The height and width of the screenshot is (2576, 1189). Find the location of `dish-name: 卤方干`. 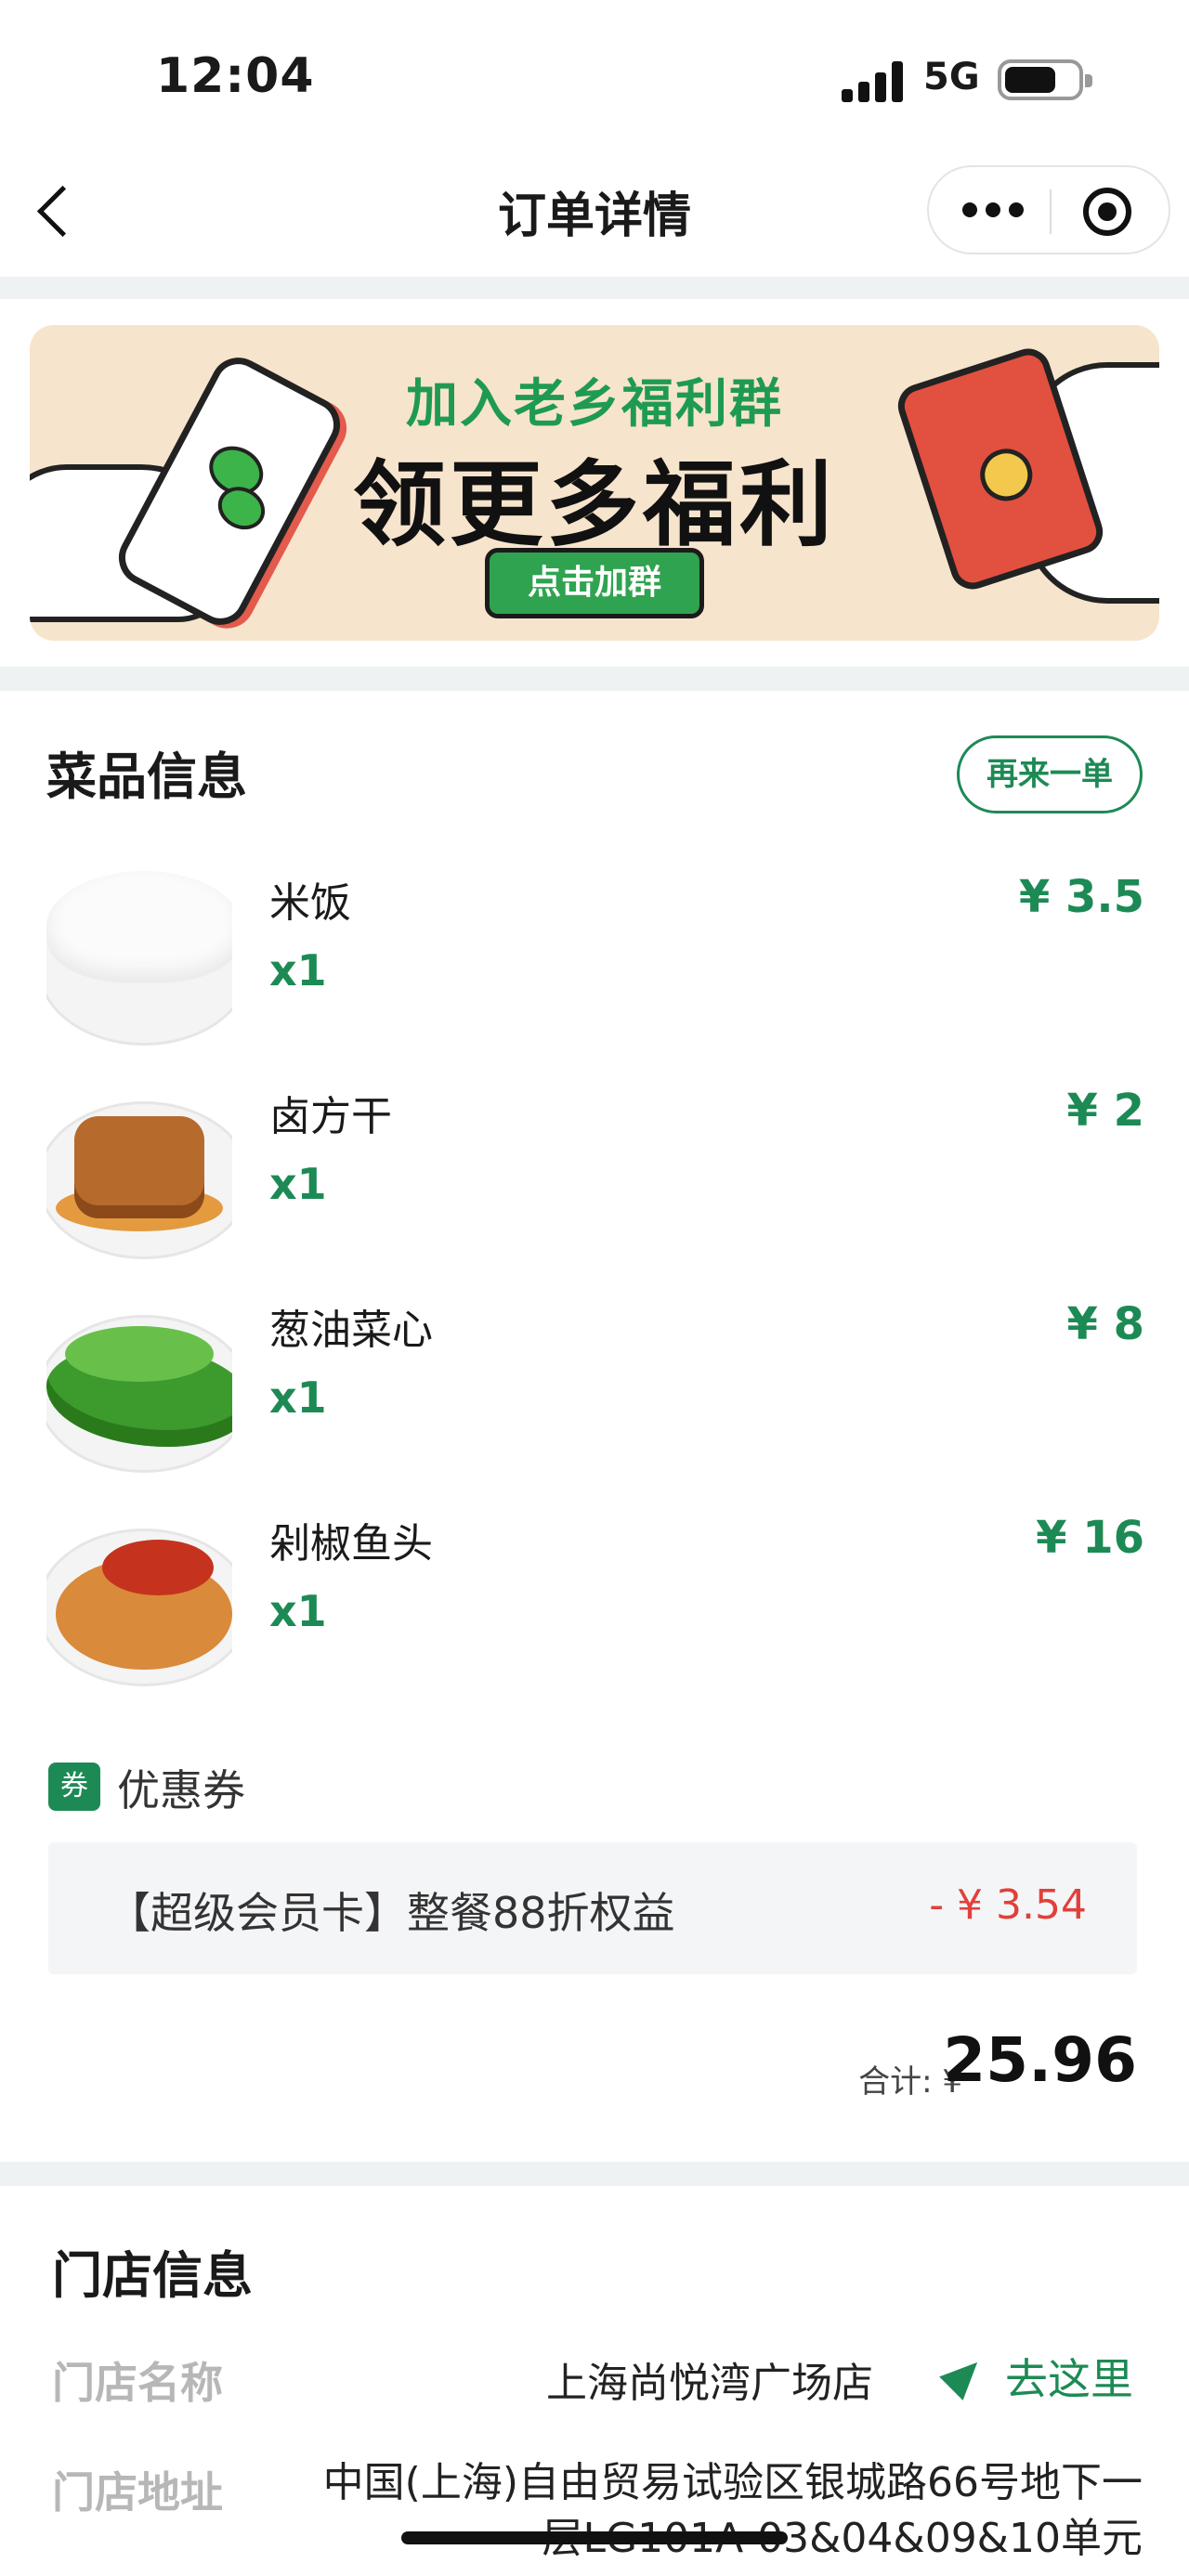

dish-name: 卤方干 is located at coordinates (330, 1116).